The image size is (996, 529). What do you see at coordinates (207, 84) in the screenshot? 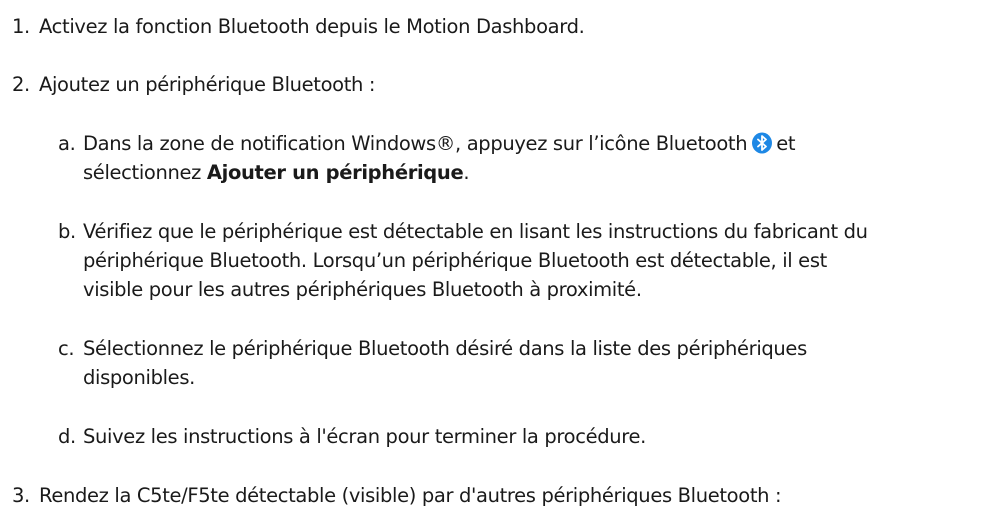
I see `step-text: Ajoutez un périphérique Bluetooth :` at bounding box center [207, 84].